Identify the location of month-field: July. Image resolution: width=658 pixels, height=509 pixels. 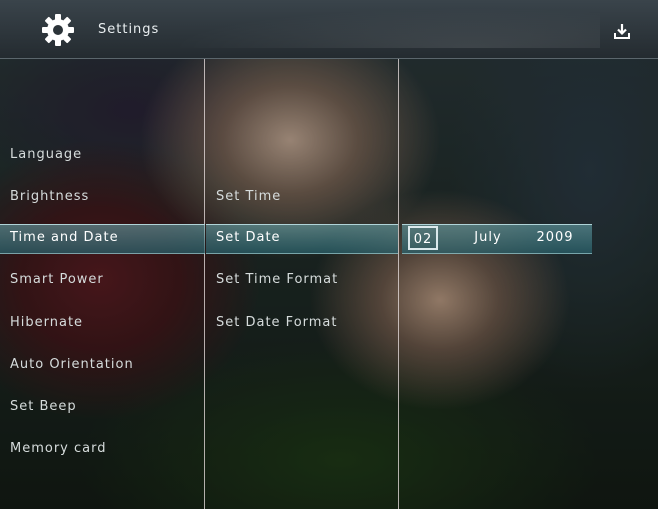
(488, 238).